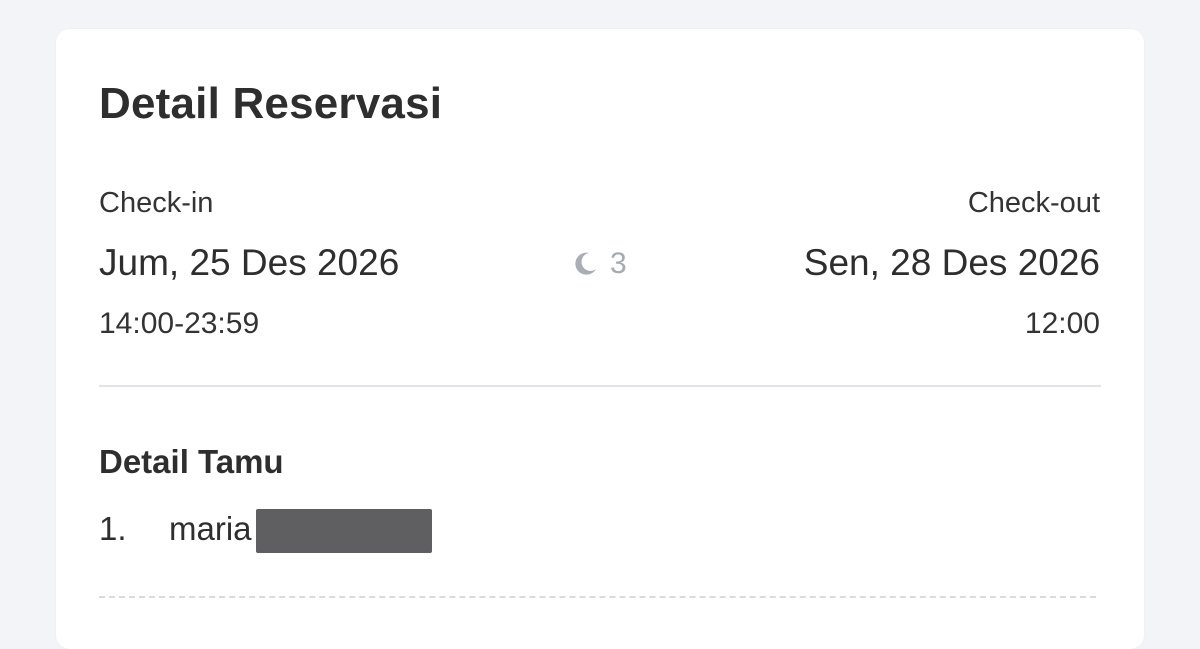 This screenshot has width=1200, height=649. Describe the element at coordinates (951, 262) in the screenshot. I see `checkout-date: Sen, 28 Des 2026` at that location.